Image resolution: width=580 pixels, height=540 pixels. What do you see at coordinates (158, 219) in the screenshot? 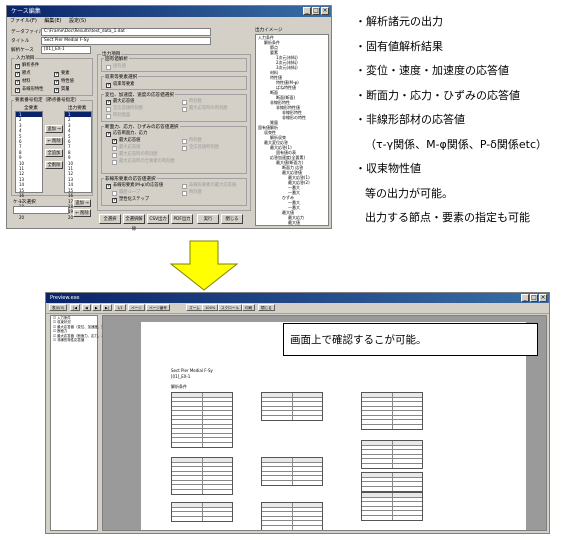
I see `csv-output-button: CSV出力` at bounding box center [158, 219].